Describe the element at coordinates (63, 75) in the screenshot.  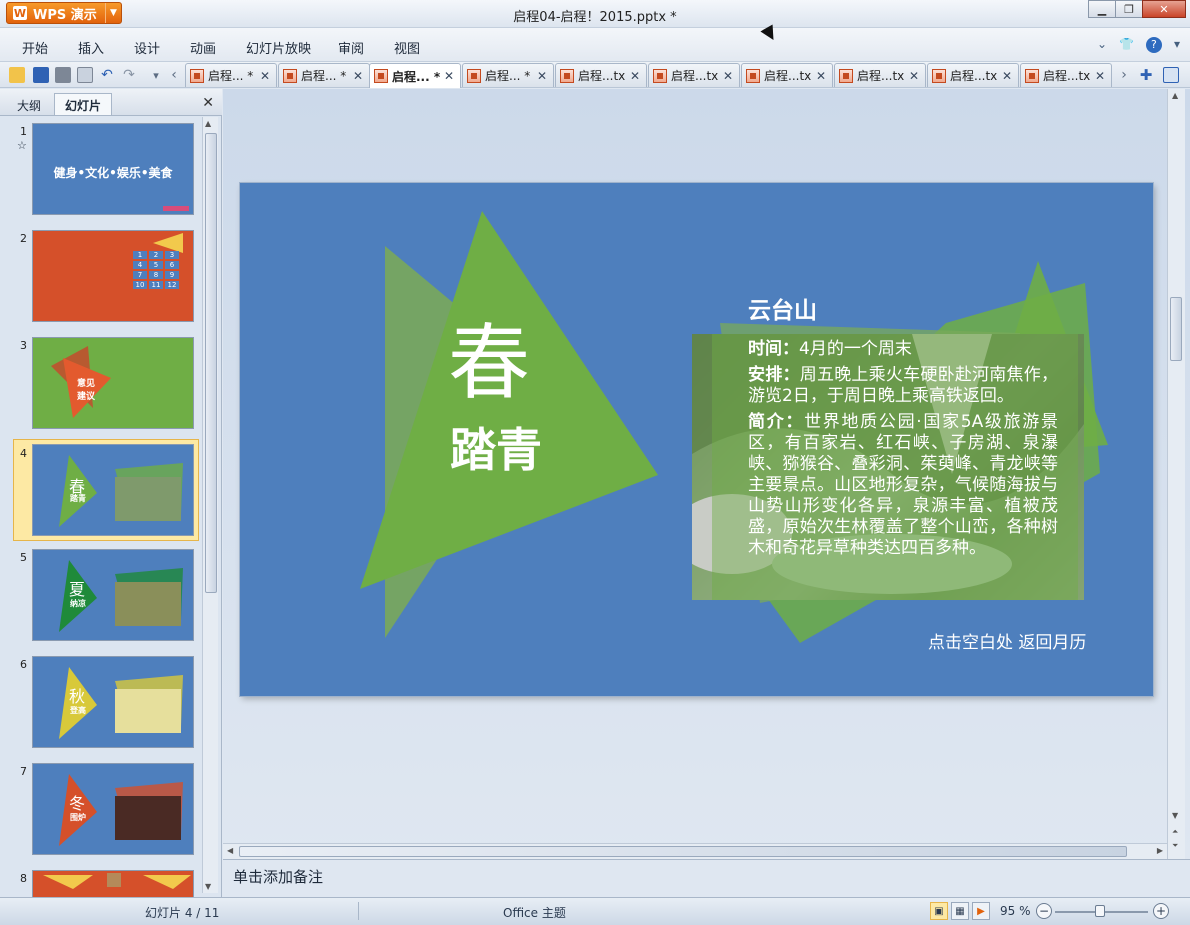
I see `print-icon` at that location.